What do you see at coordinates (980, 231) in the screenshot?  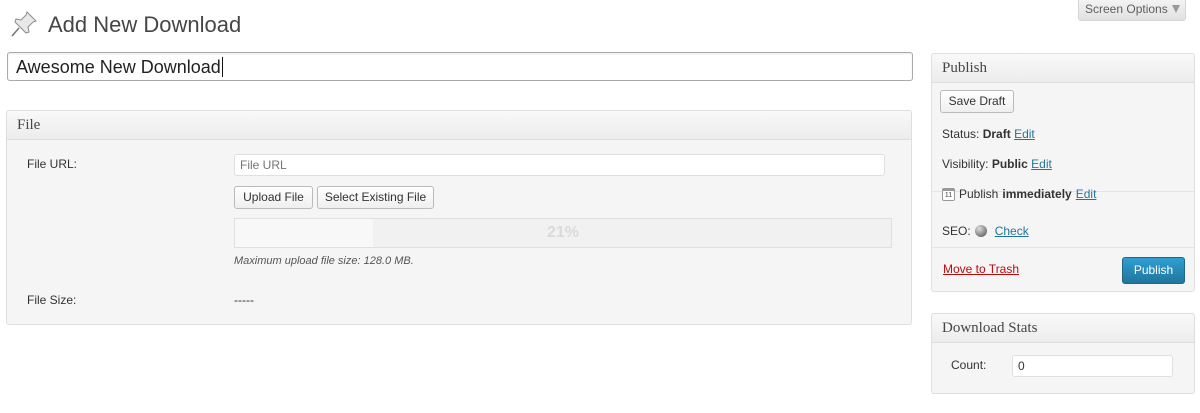 I see `seo-status-dot-icon` at bounding box center [980, 231].